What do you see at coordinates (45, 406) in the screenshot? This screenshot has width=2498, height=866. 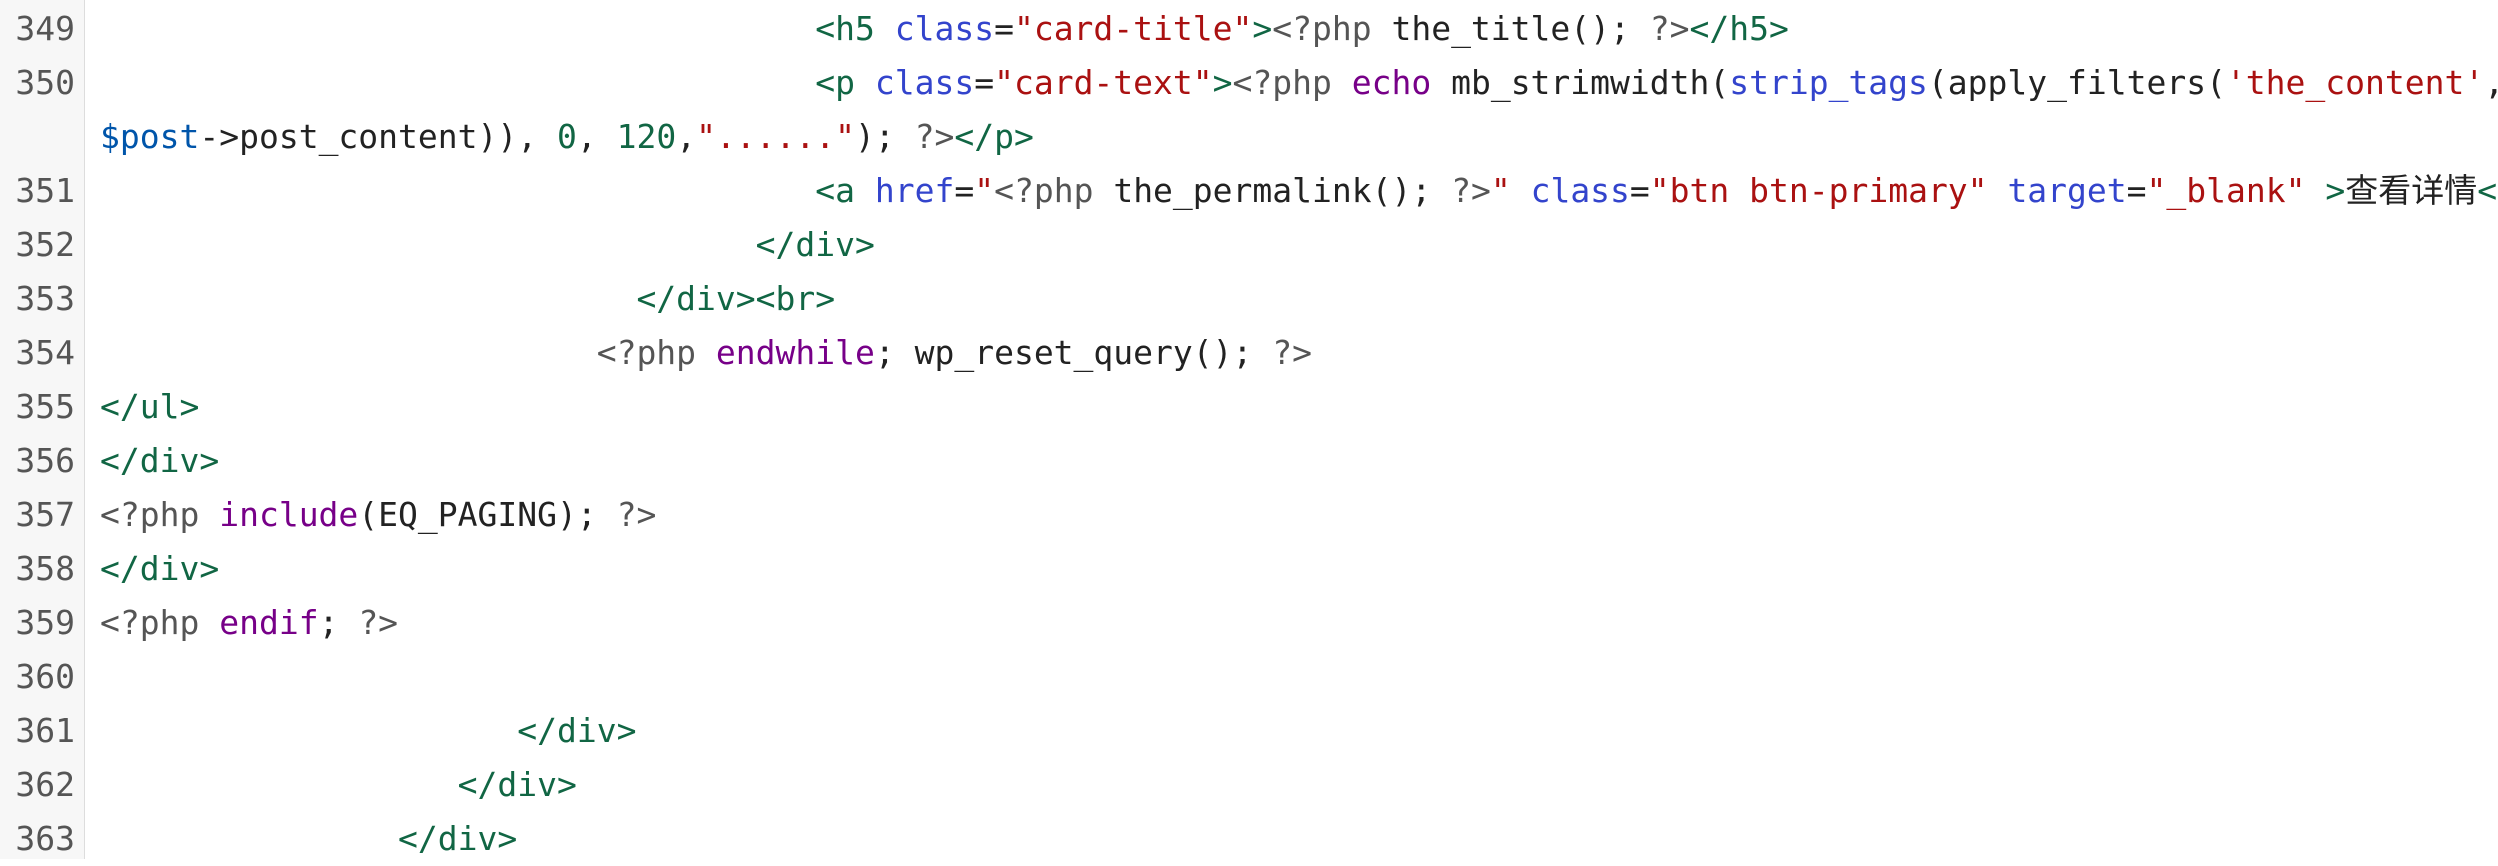 I see `line-number: 355` at bounding box center [45, 406].